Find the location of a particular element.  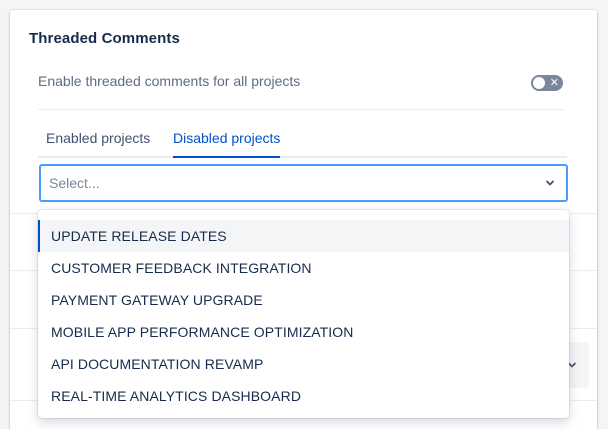

tab-enabled-projects: Enabled projects is located at coordinates (98, 143).